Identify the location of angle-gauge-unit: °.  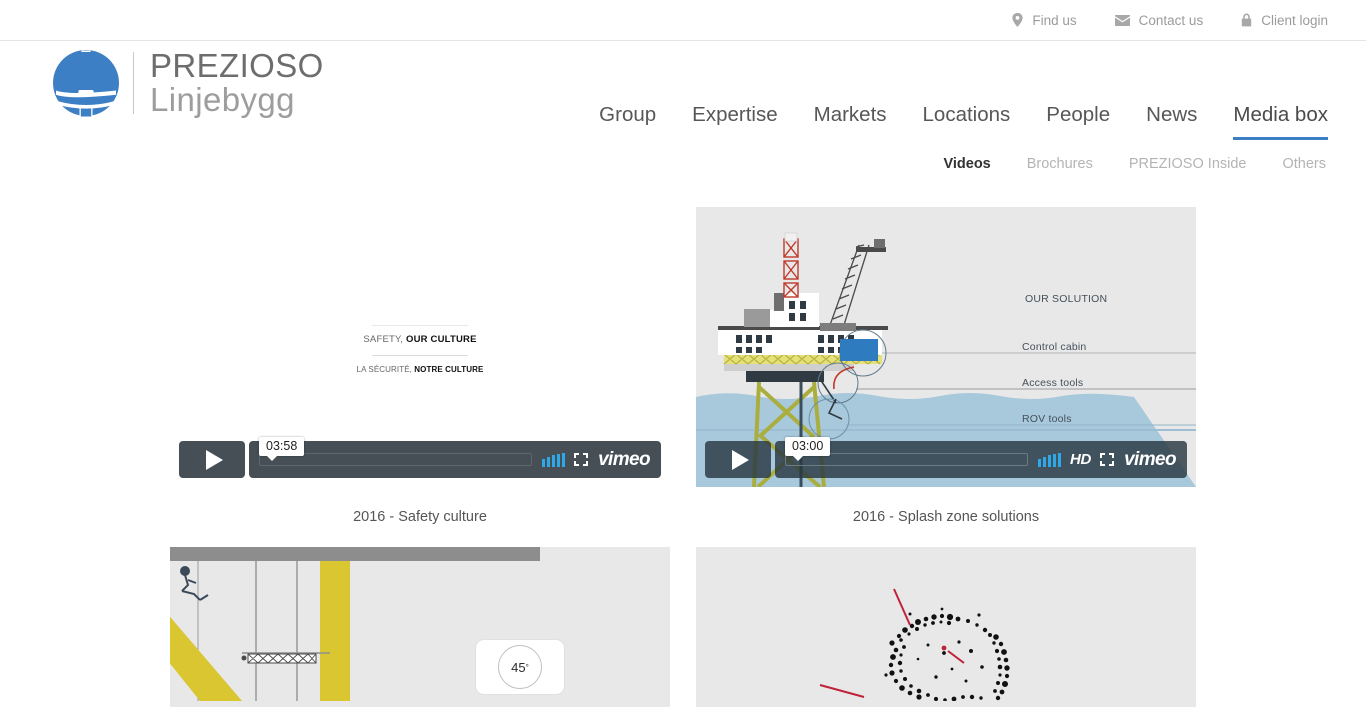
(527, 667).